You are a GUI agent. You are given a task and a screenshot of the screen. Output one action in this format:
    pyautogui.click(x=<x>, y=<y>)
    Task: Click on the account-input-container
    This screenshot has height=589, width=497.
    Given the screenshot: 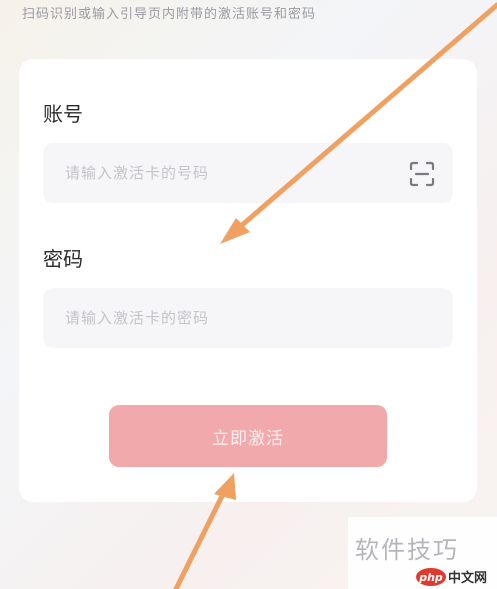 What is the action you would take?
    pyautogui.click(x=248, y=173)
    